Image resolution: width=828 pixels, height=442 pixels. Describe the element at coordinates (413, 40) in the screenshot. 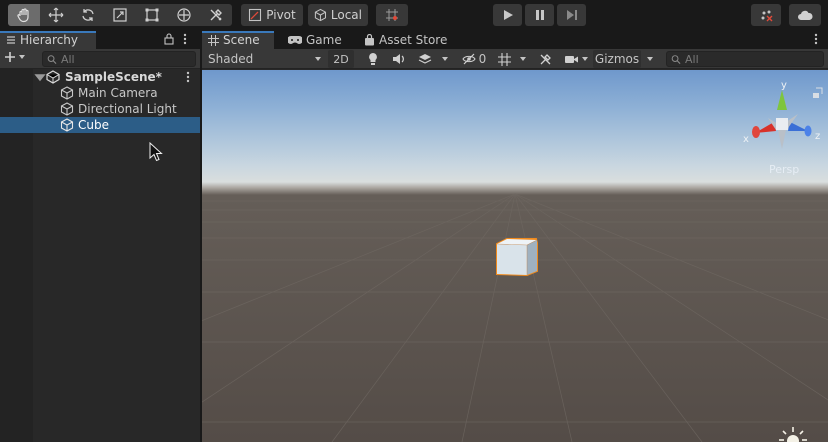

I see `tab-asset-store-label: Asset Store` at that location.